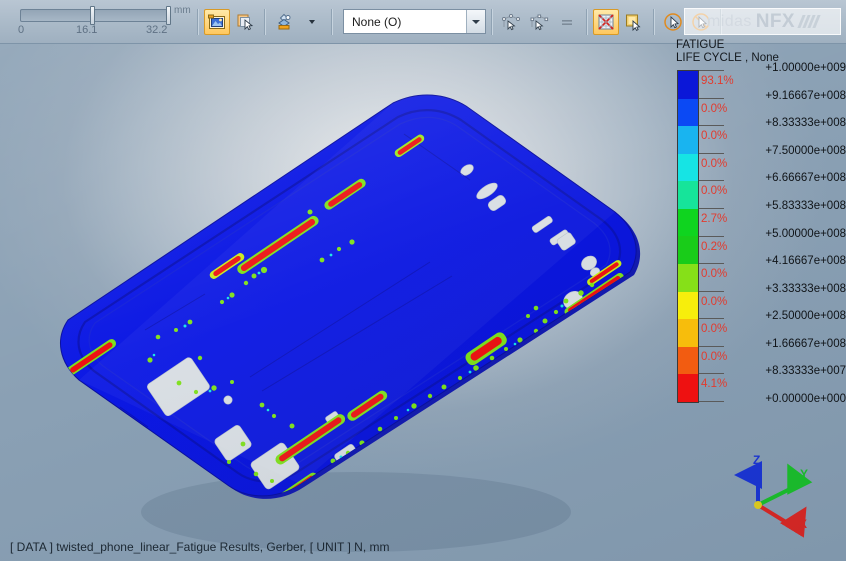 The height and width of the screenshot is (561, 846). I want to click on capture-image-button, so click(217, 21).